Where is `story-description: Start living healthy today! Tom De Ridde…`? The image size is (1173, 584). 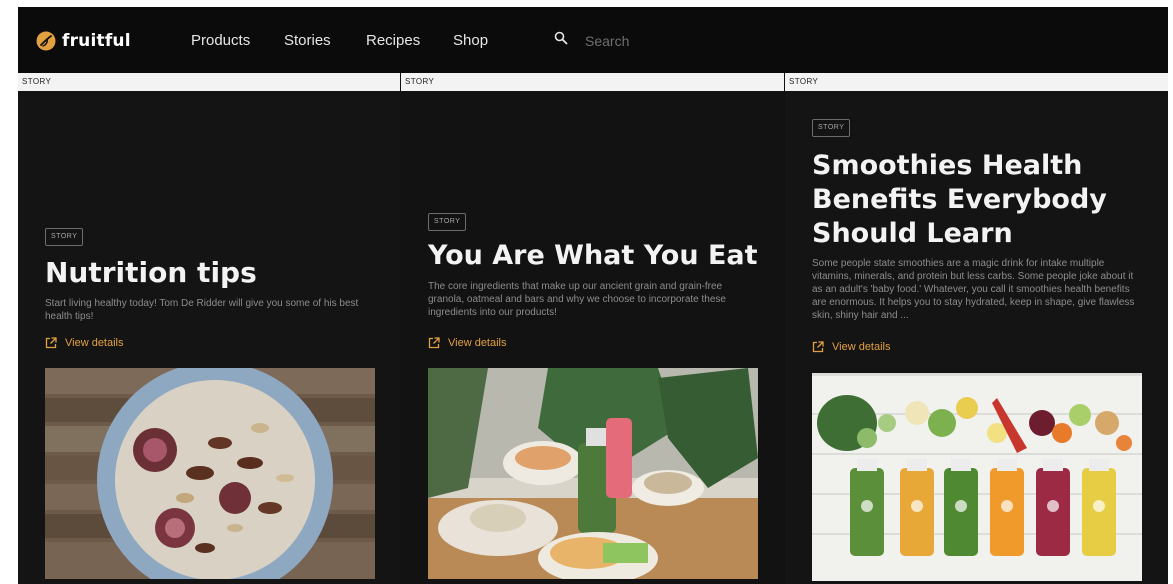
story-description: Start living healthy today! Tom De Ridde… is located at coordinates (202, 310).